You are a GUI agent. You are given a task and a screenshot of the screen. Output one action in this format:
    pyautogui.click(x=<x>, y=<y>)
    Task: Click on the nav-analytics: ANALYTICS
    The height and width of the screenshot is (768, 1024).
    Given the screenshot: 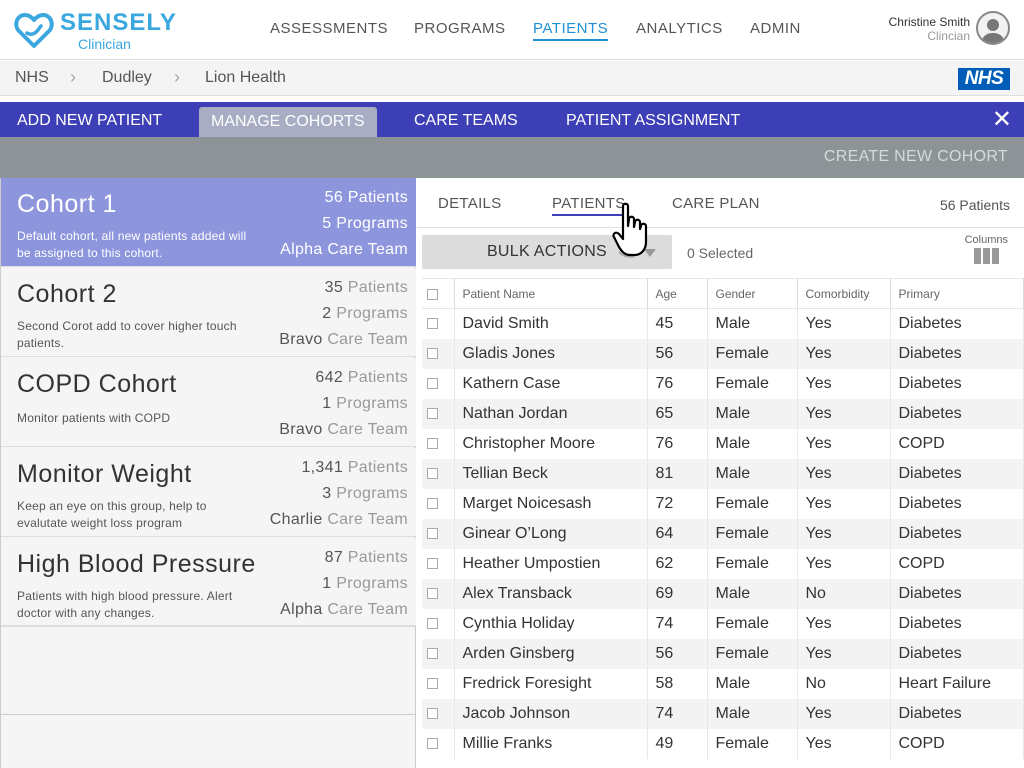 What is the action you would take?
    pyautogui.click(x=679, y=28)
    